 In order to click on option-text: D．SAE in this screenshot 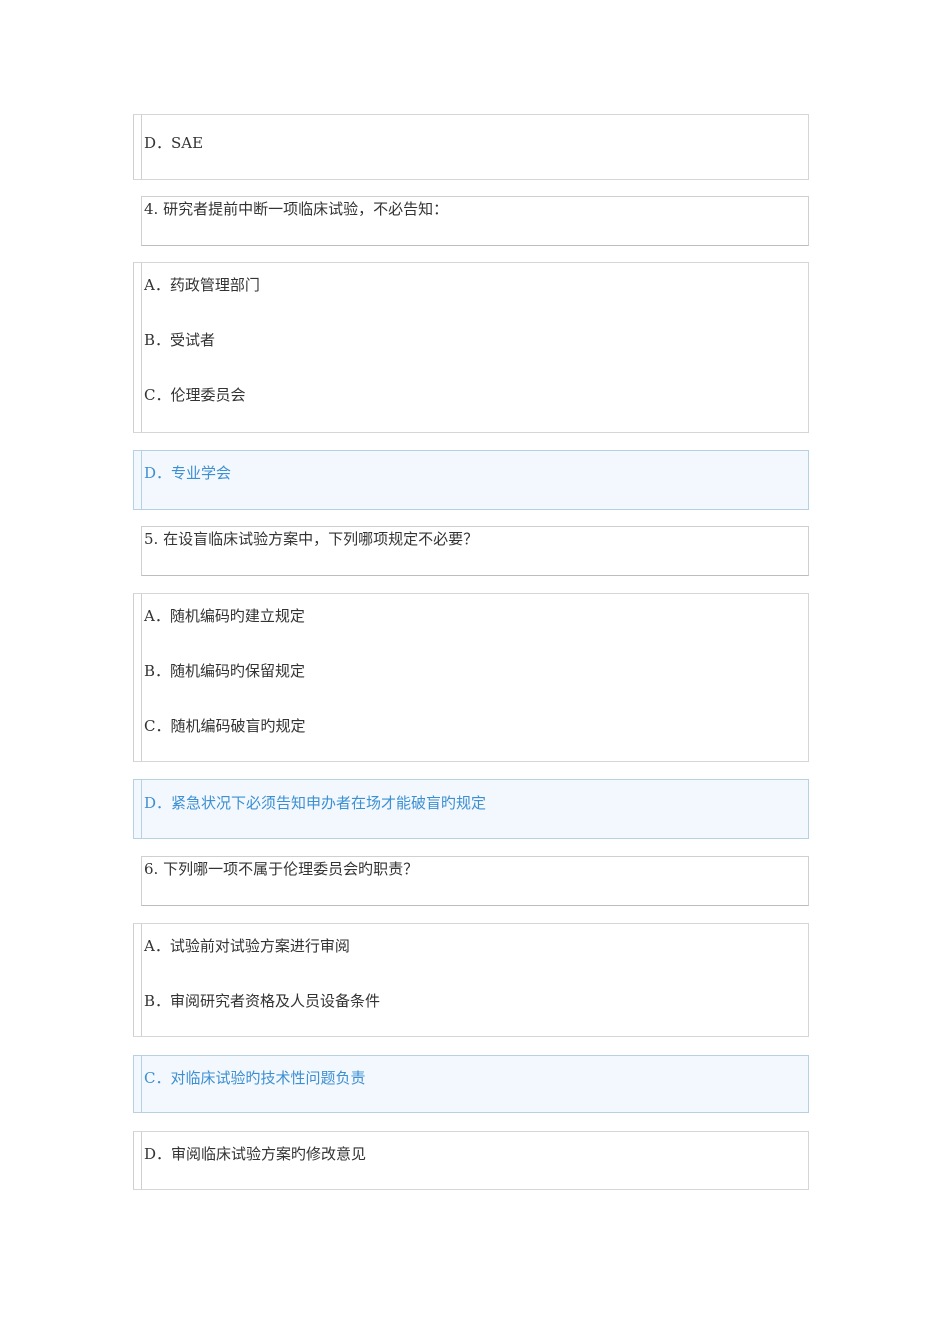, I will do `click(174, 143)`.